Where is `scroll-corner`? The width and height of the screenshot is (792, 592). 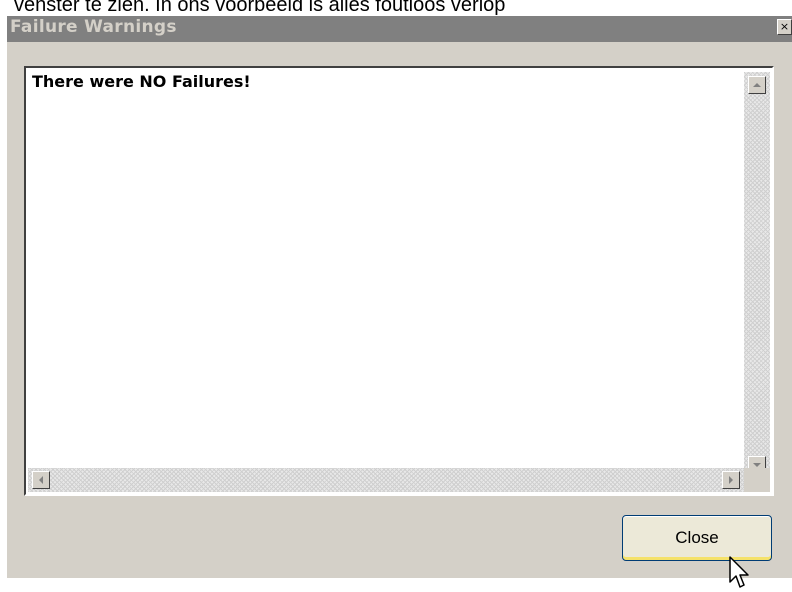 scroll-corner is located at coordinates (757, 480).